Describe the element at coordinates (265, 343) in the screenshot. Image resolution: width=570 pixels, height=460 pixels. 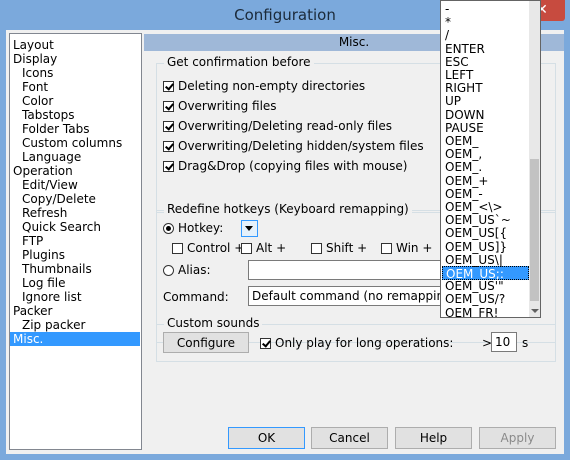
I see `long-ops-checkbox` at that location.